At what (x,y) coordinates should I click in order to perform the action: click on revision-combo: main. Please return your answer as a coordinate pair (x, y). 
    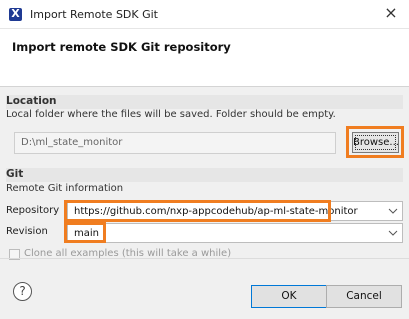
    Looking at the image, I should click on (235, 233).